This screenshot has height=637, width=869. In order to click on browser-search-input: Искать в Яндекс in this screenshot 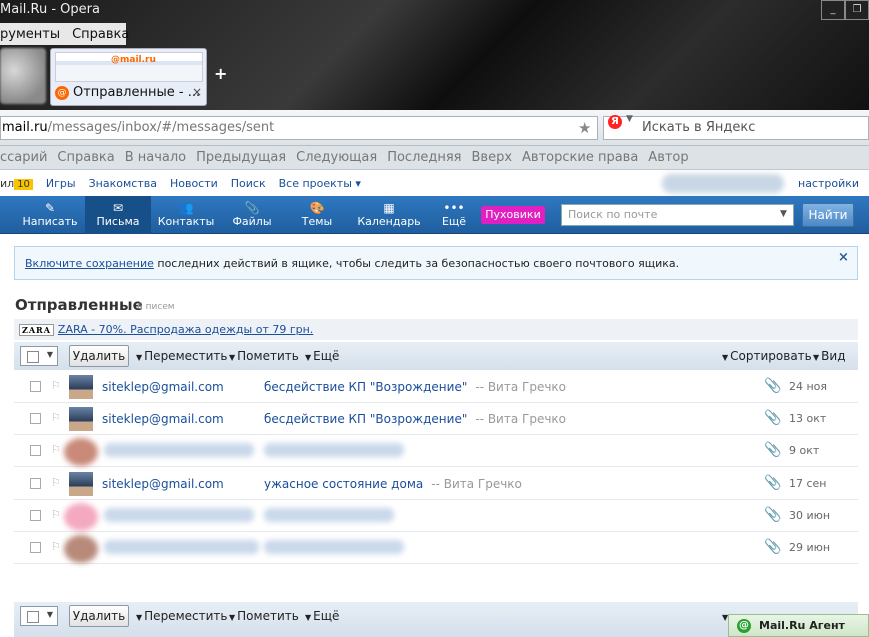, I will do `click(736, 128)`.